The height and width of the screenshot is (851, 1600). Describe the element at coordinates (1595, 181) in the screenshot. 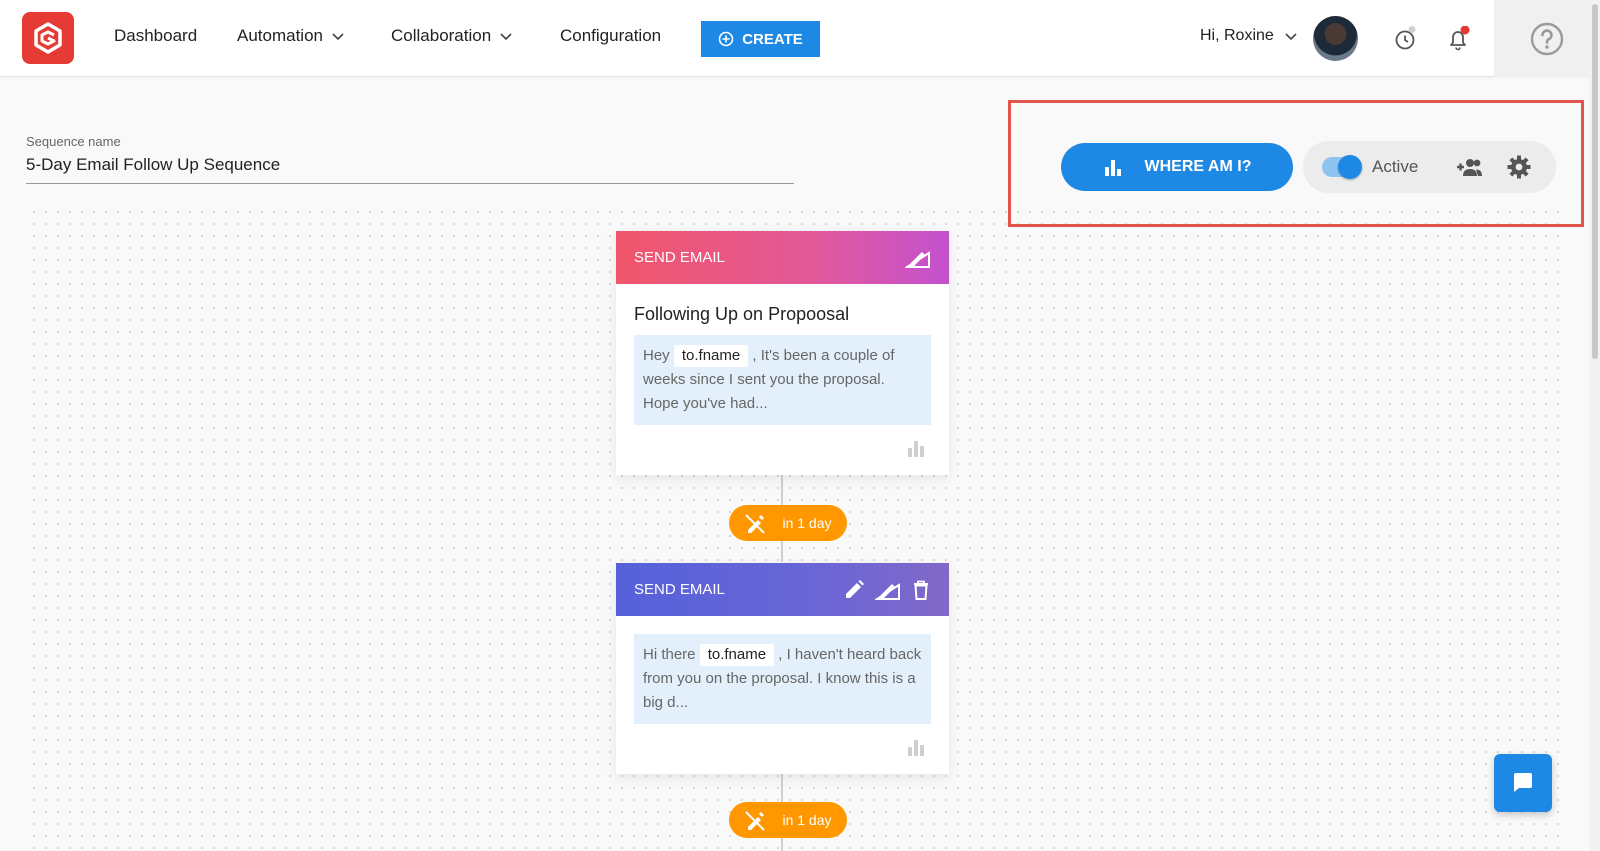

I see `scrollbar-thumb` at that location.